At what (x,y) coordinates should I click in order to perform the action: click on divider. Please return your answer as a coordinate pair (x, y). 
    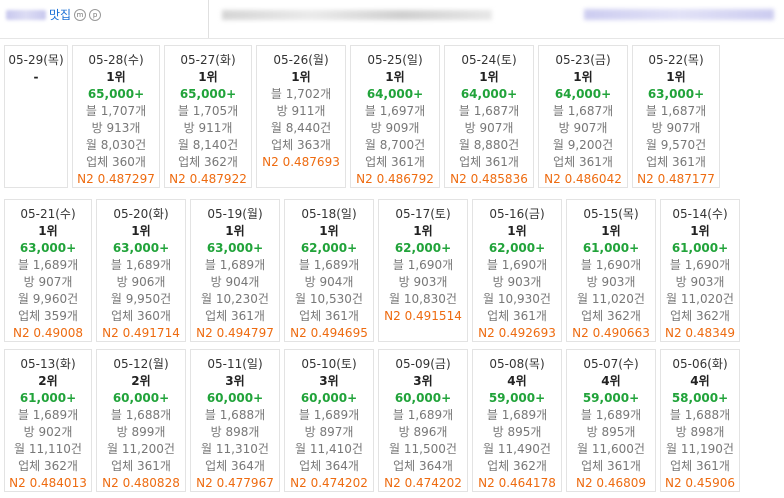
    Looking at the image, I should click on (208, 19).